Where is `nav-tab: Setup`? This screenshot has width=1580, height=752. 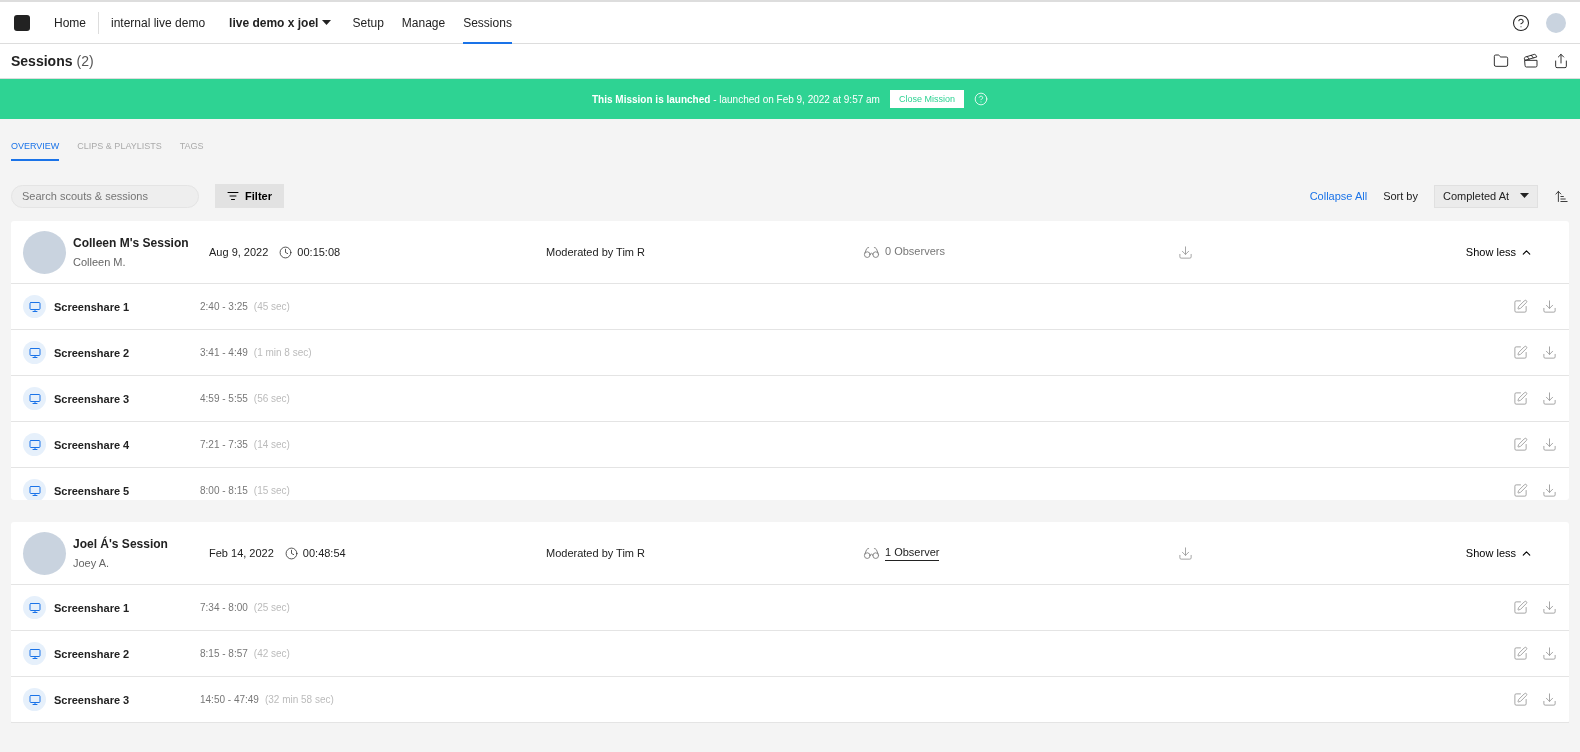
nav-tab: Setup is located at coordinates (368, 22).